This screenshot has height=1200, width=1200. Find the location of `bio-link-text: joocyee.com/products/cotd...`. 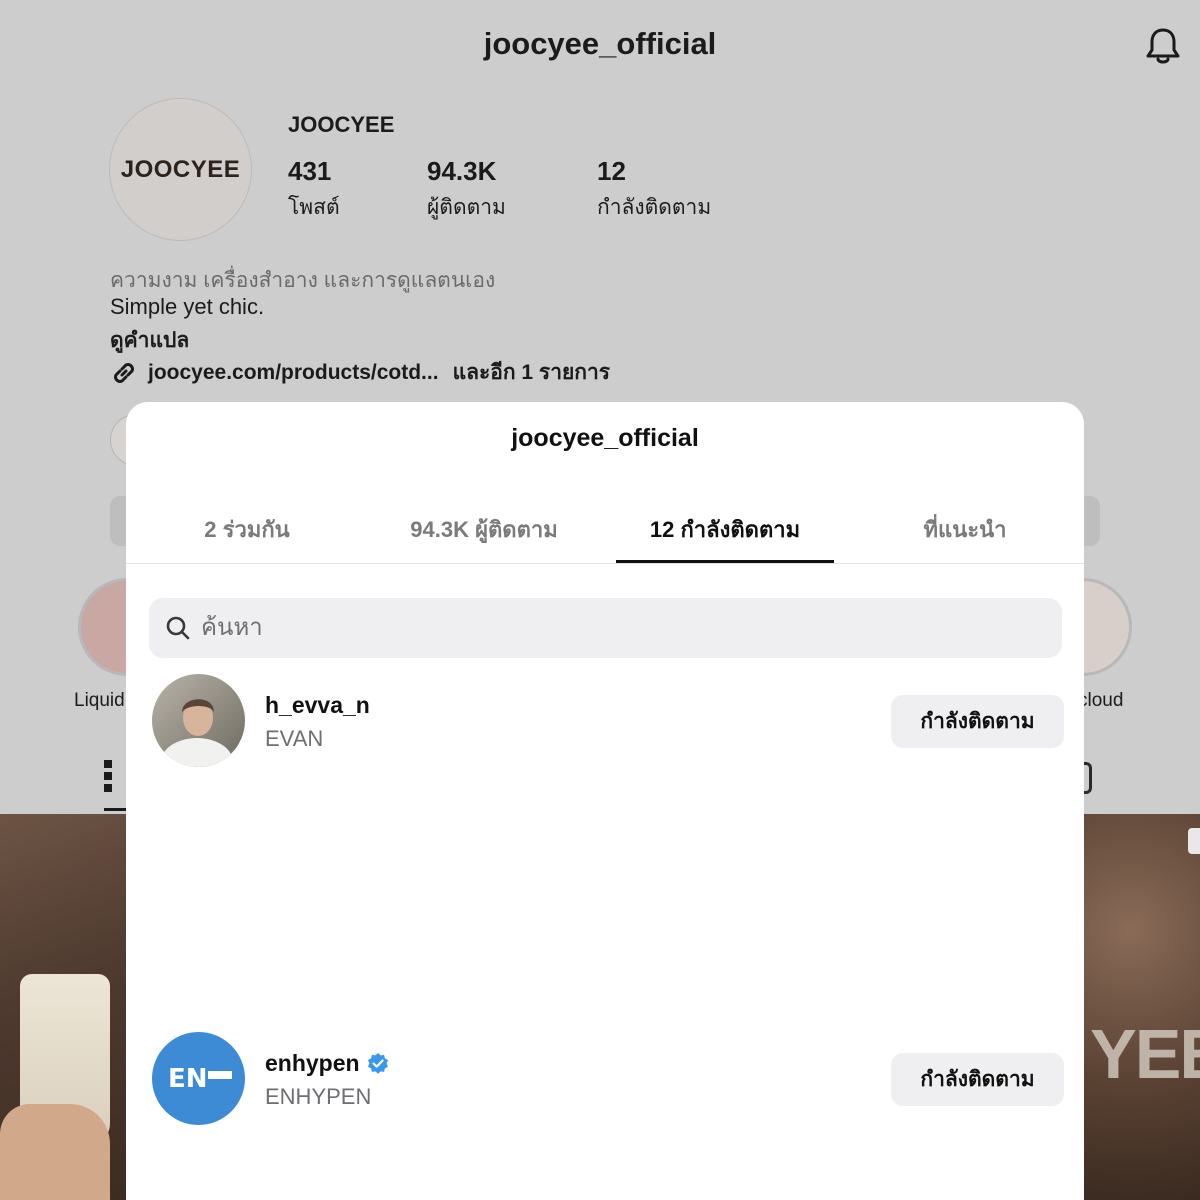

bio-link-text: joocyee.com/products/cotd... is located at coordinates (293, 373).